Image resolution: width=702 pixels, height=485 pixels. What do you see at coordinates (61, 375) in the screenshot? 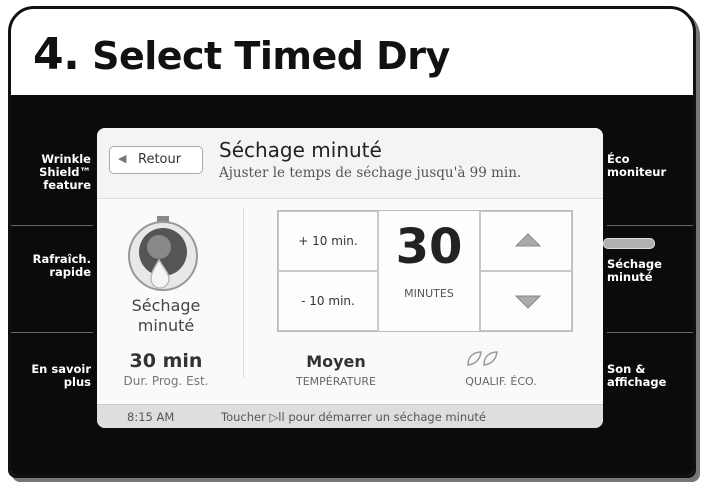
I see `menu-item-label: En savoir plus` at bounding box center [61, 375].